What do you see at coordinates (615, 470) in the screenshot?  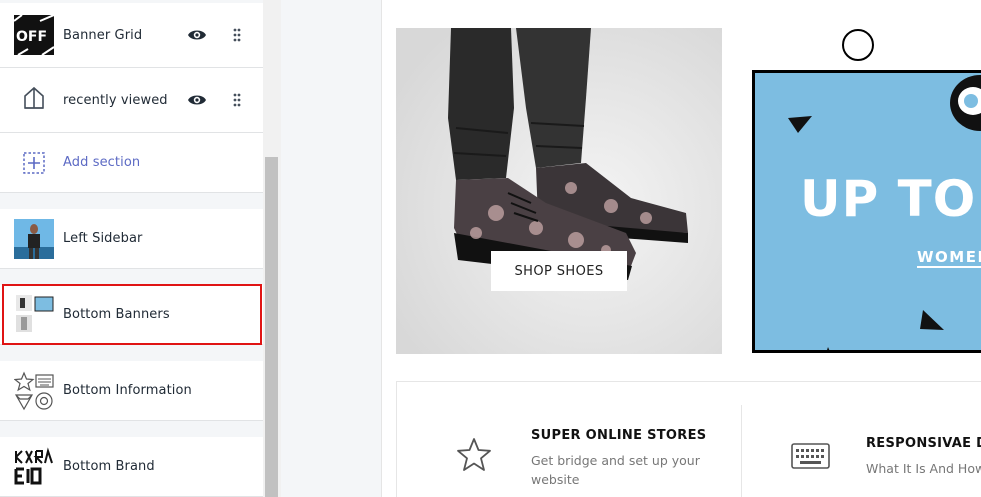 I see `info-description: Get bridge and set up your website` at bounding box center [615, 470].